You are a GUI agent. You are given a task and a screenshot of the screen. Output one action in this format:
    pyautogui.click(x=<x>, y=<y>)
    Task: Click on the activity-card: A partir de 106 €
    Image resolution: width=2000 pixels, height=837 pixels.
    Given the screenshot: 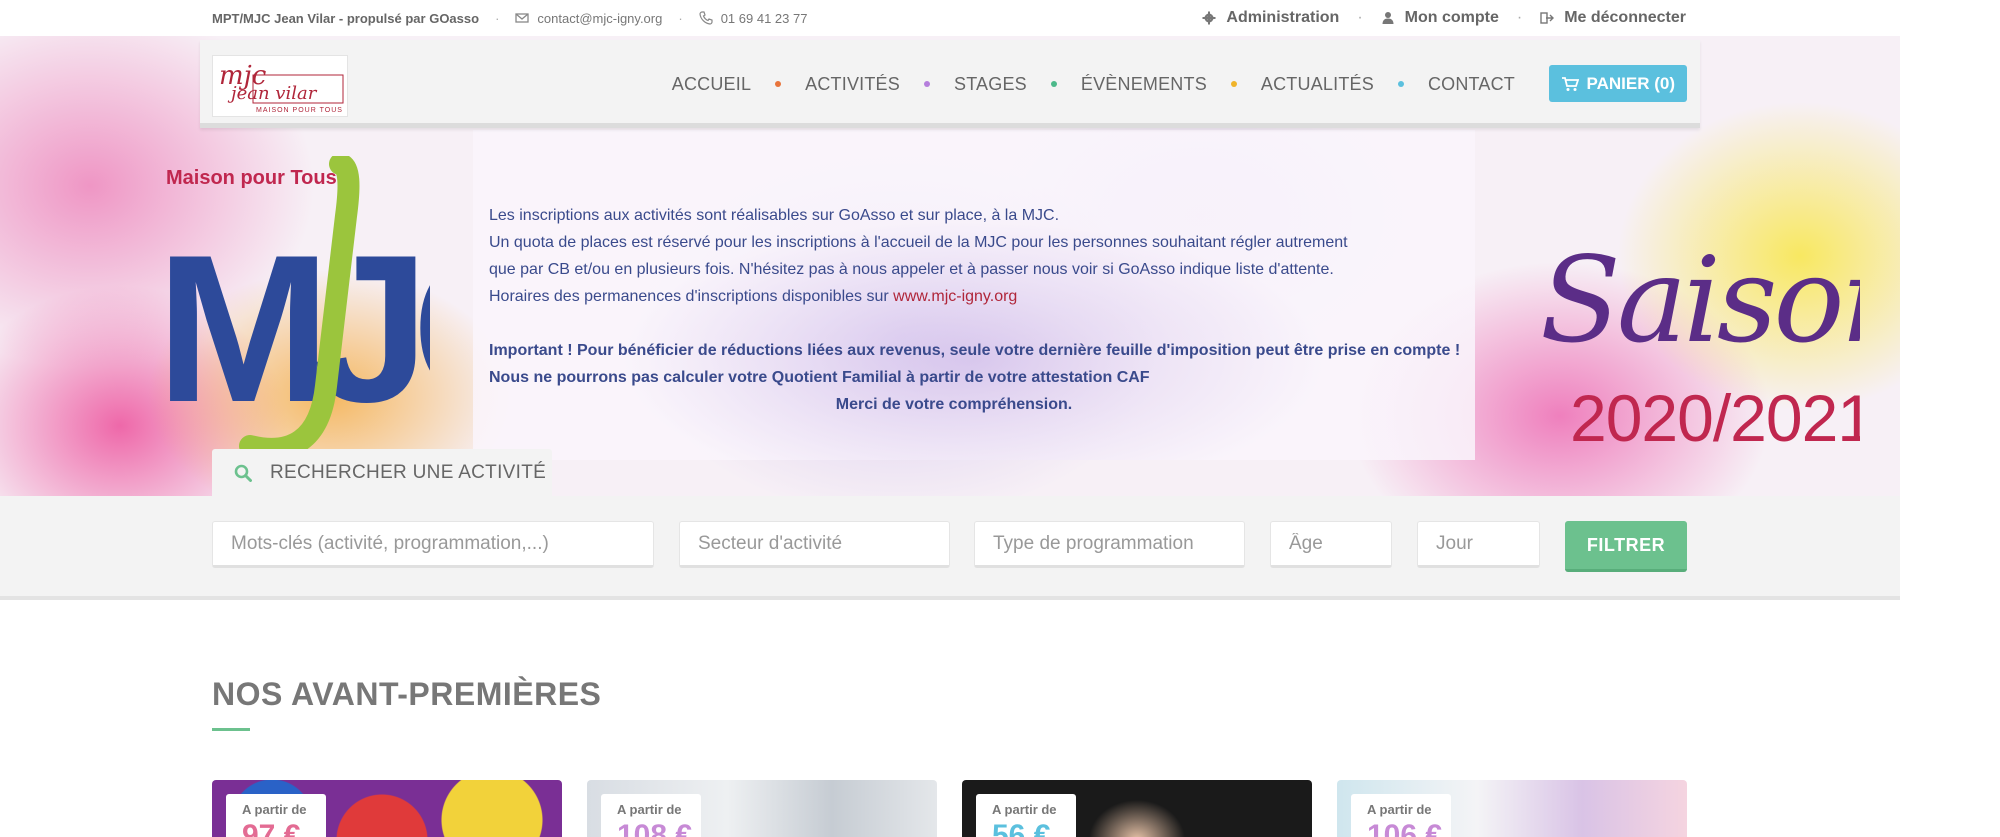 What is the action you would take?
    pyautogui.click(x=1512, y=808)
    